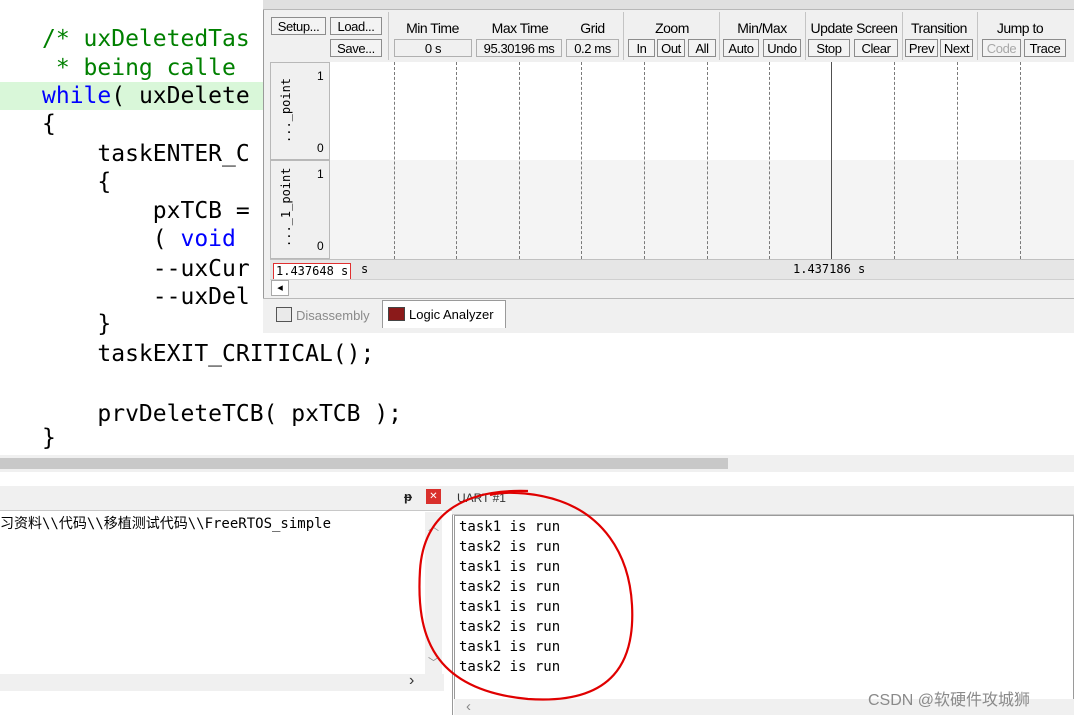 The image size is (1074, 715). What do you see at coordinates (526, 595) in the screenshot?
I see `red-circle-annotation` at bounding box center [526, 595].